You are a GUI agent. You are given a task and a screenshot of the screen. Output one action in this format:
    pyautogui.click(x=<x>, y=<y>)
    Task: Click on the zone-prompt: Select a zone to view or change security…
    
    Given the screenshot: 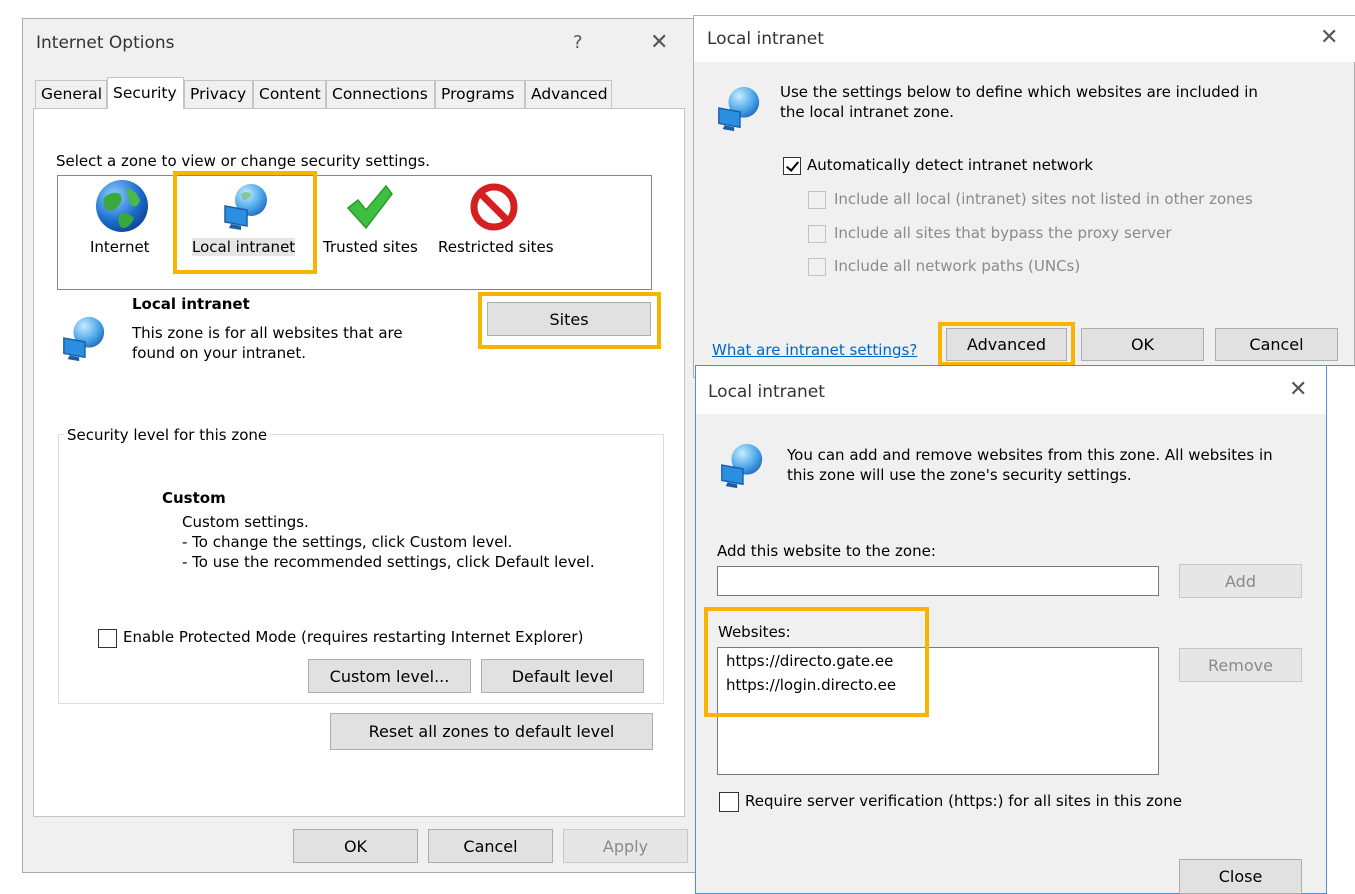 What is the action you would take?
    pyautogui.click(x=243, y=161)
    